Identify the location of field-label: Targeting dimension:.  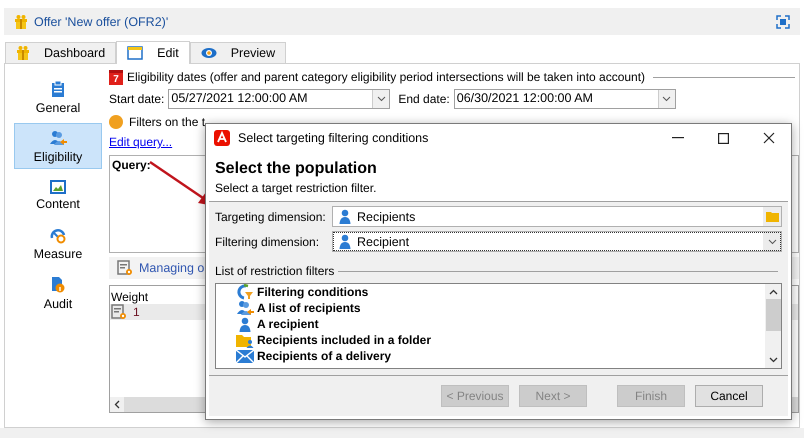
(271, 217).